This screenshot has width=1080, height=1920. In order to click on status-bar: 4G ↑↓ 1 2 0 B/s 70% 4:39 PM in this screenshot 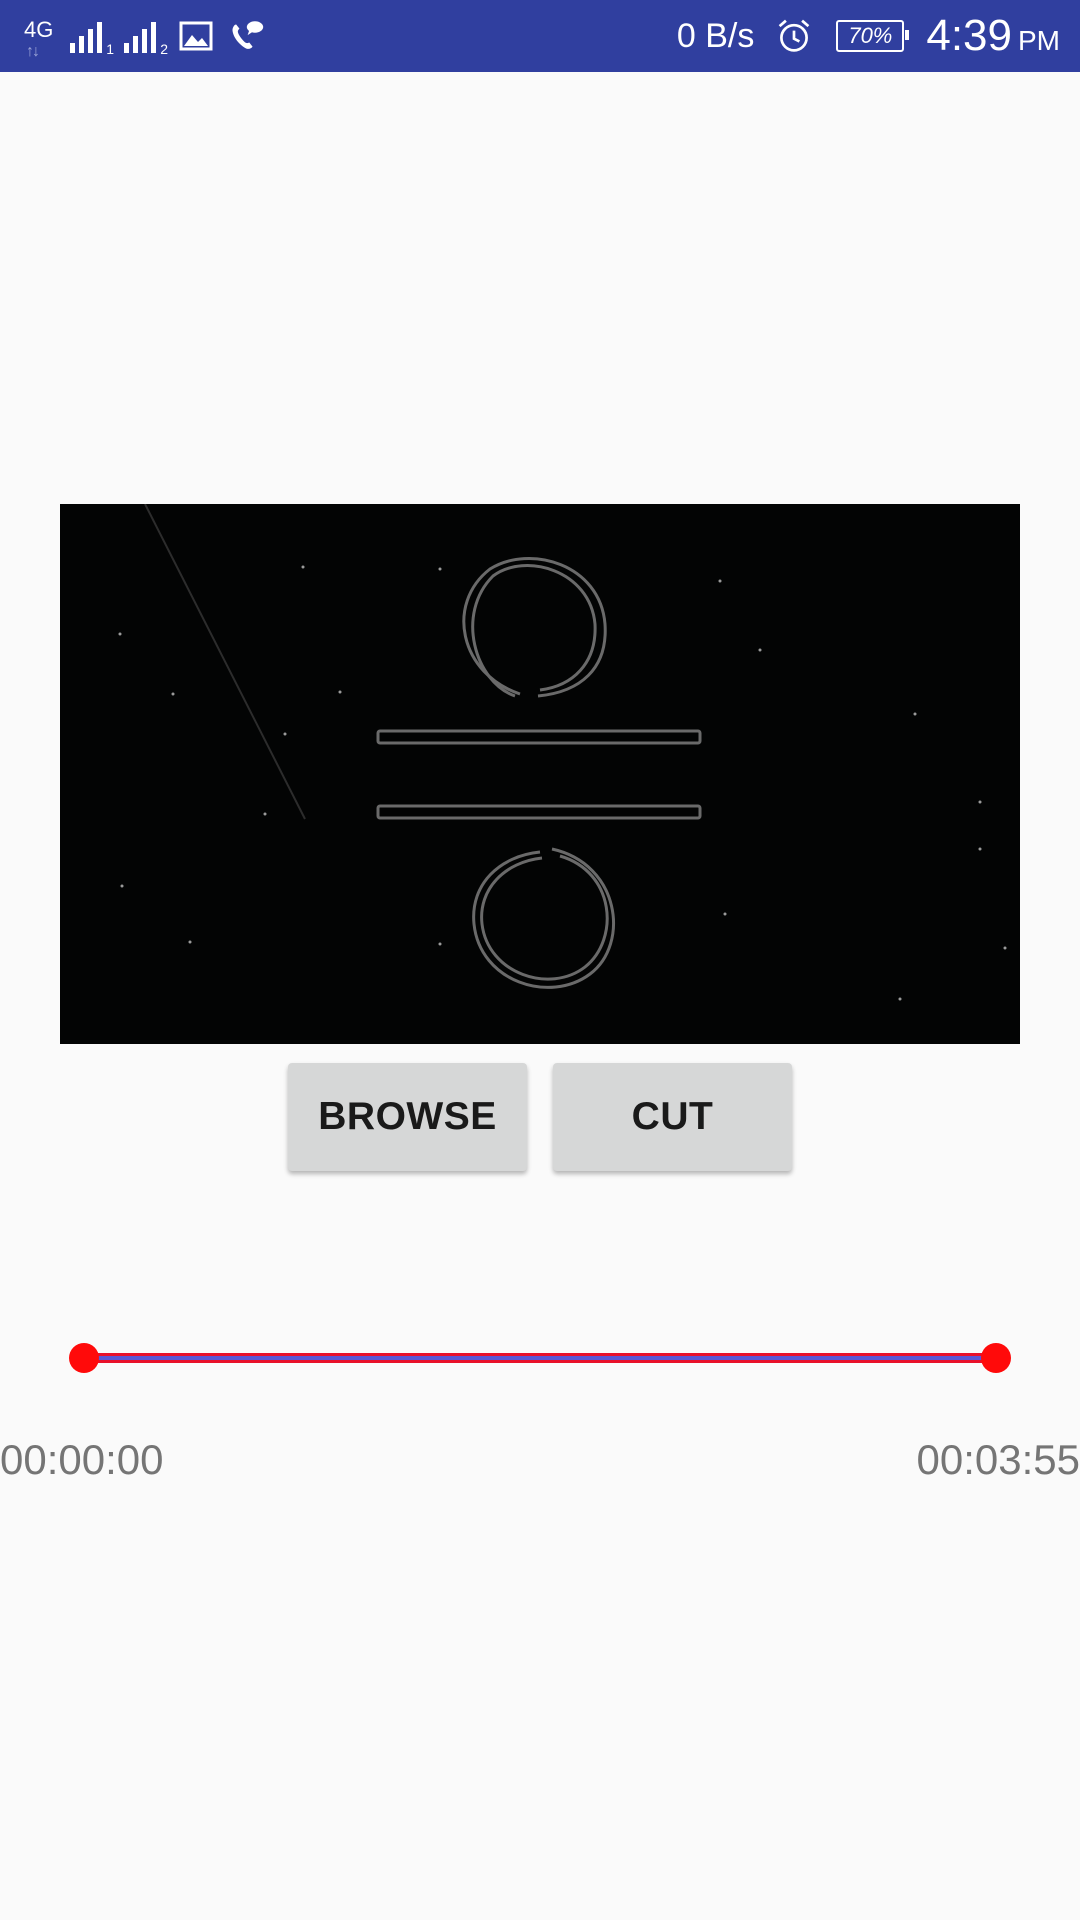, I will do `click(540, 36)`.